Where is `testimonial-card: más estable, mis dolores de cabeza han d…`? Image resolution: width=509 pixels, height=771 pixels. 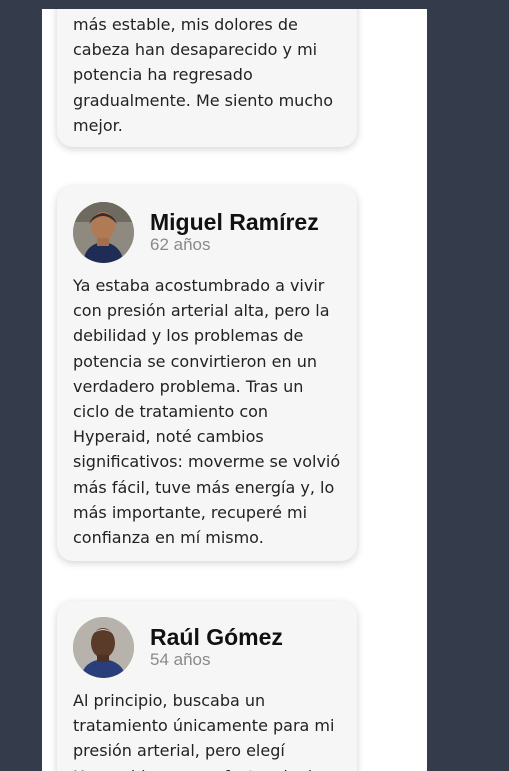 testimonial-card: más estable, mis dolores de cabeza han d… is located at coordinates (207, 78).